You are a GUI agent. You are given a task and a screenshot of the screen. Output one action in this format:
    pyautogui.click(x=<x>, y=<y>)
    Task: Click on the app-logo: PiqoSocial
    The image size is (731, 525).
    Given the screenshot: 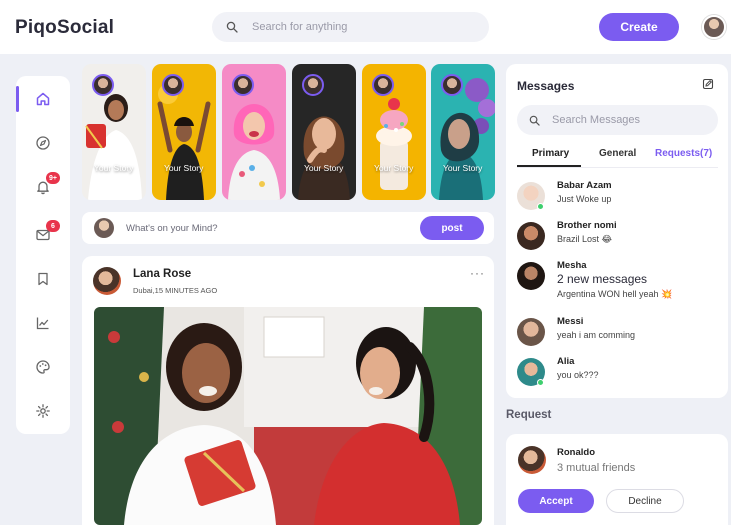 What is the action you would take?
    pyautogui.click(x=64, y=28)
    